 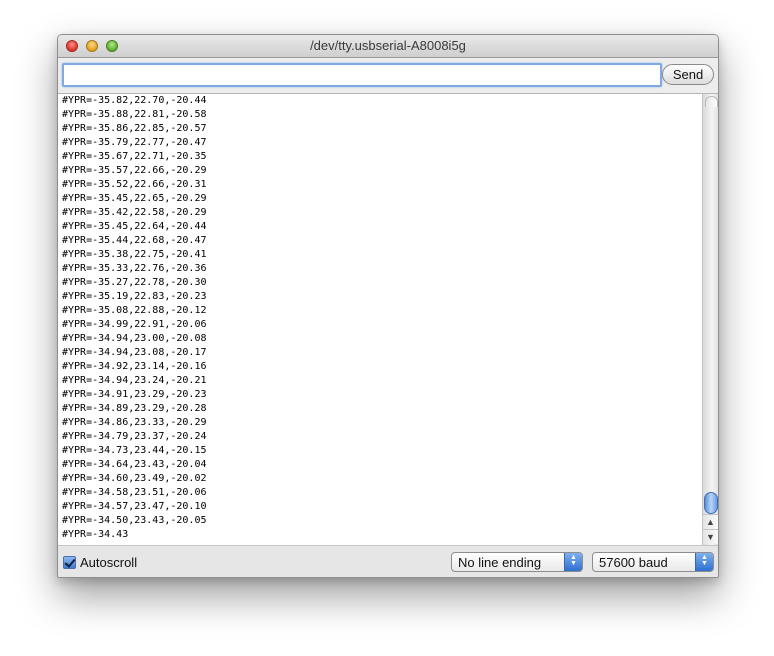 What do you see at coordinates (134, 296) in the screenshot?
I see `serial-output-line: #YPR=-35.19,22.83,-20.23` at bounding box center [134, 296].